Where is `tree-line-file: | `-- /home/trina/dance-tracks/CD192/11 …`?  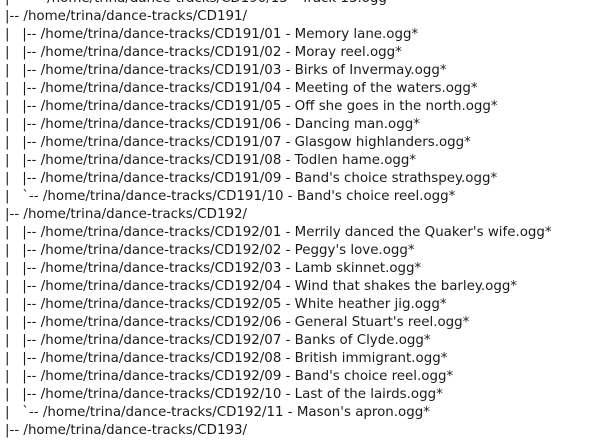 tree-line-file: | `-- /home/trina/dance-tracks/CD192/11 … is located at coordinates (217, 412).